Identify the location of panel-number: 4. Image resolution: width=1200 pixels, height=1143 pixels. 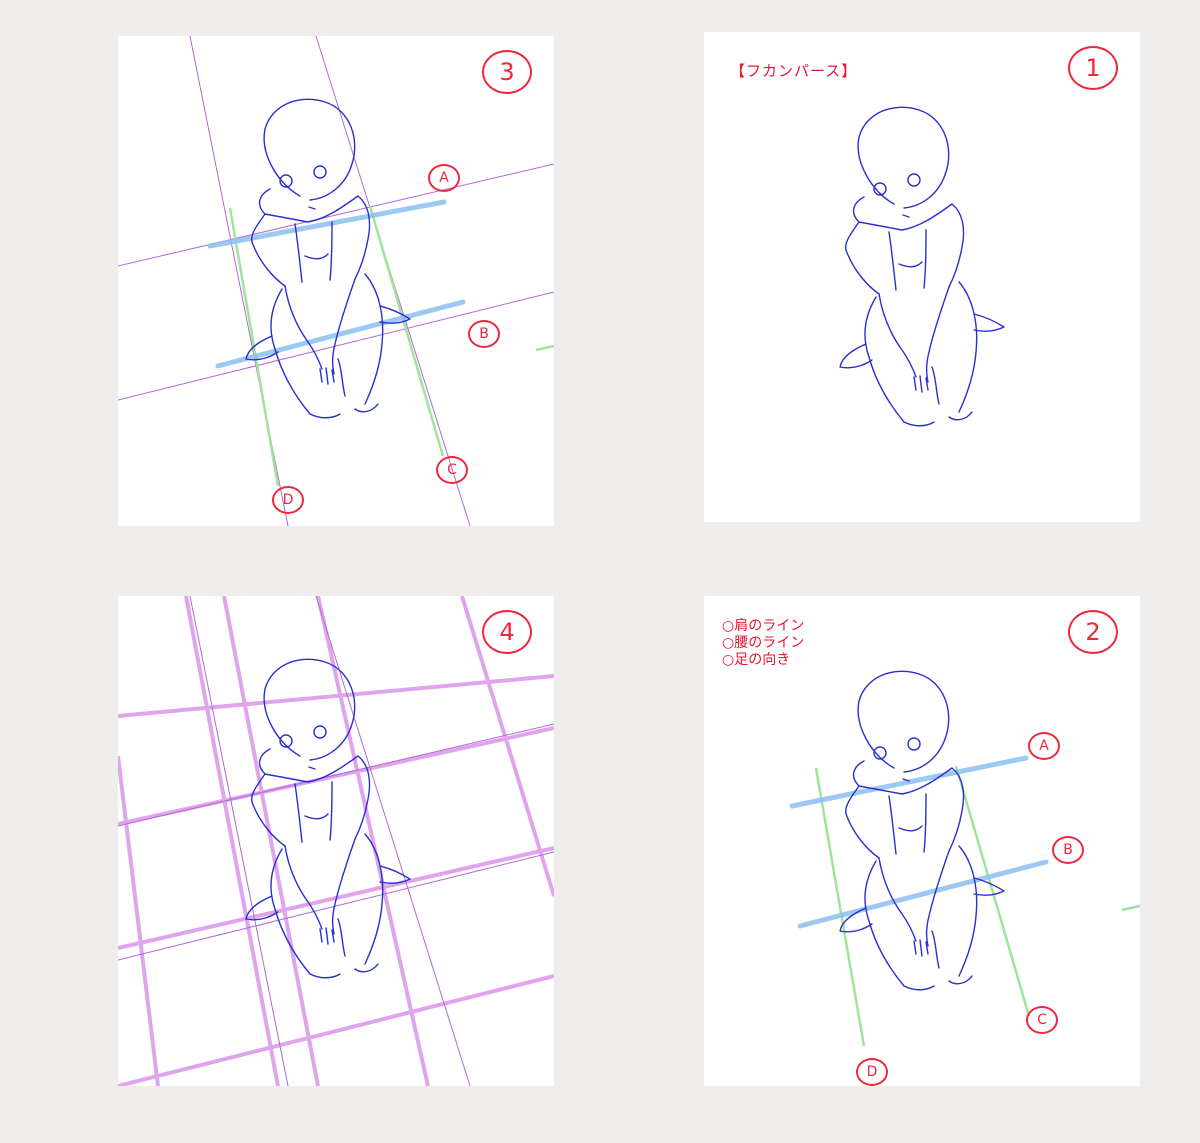
(507, 632).